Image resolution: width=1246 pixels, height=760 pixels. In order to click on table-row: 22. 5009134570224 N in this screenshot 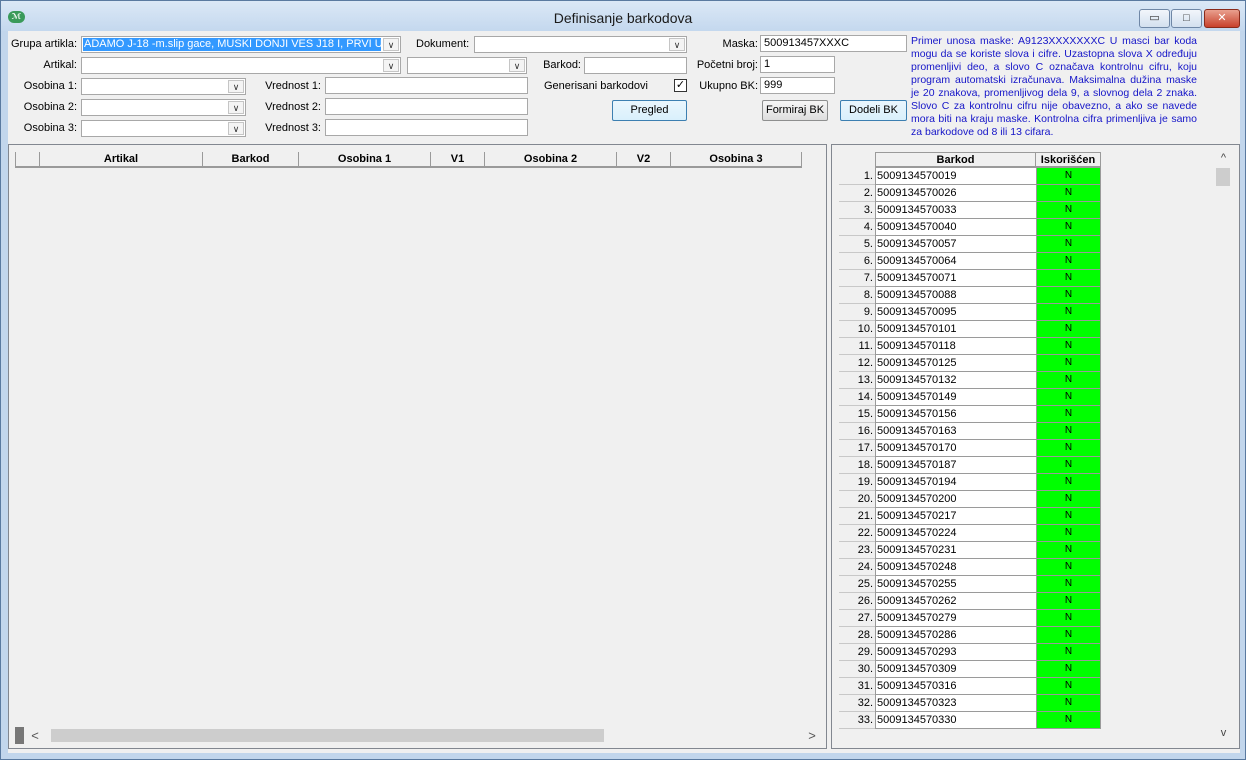, I will do `click(970, 533)`.